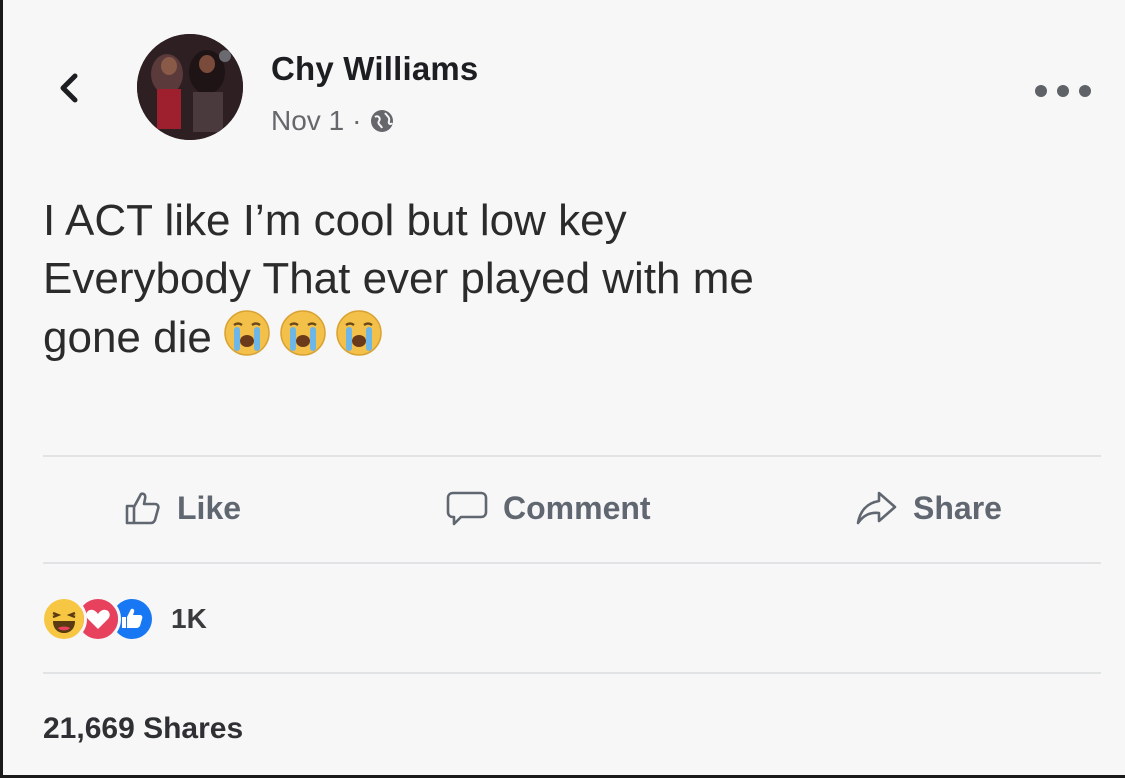  I want to click on share-button: Share, so click(928, 508).